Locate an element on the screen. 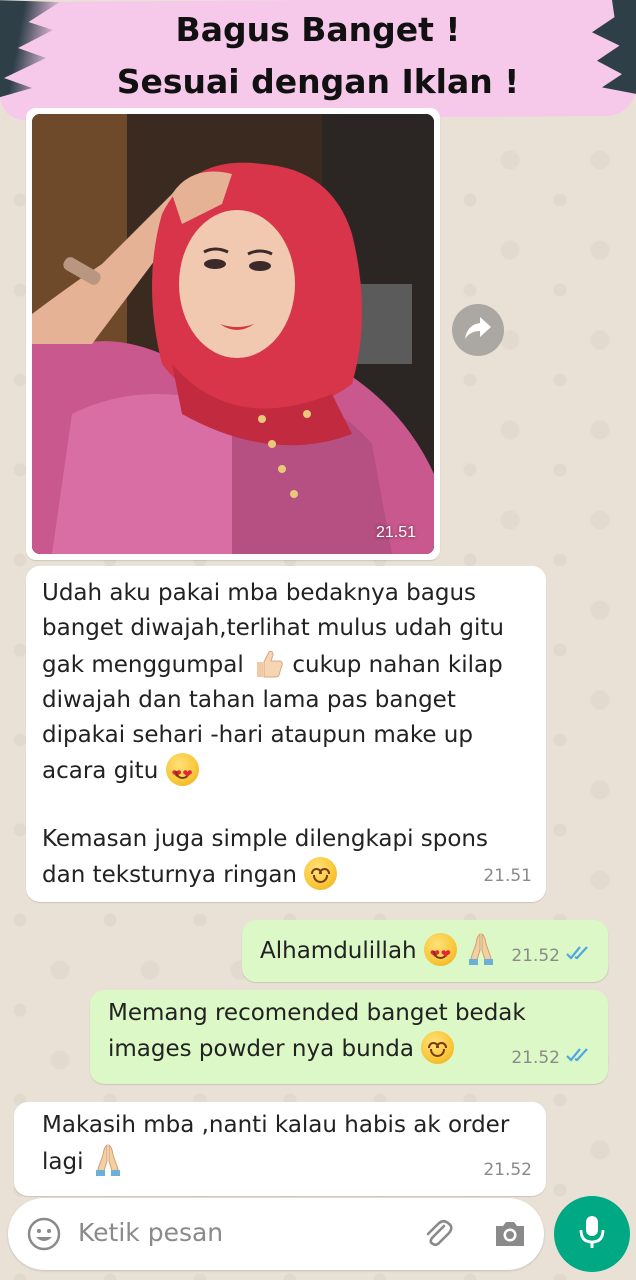 The image size is (636, 1280). photo-timestamp: 21.51 is located at coordinates (395, 532).